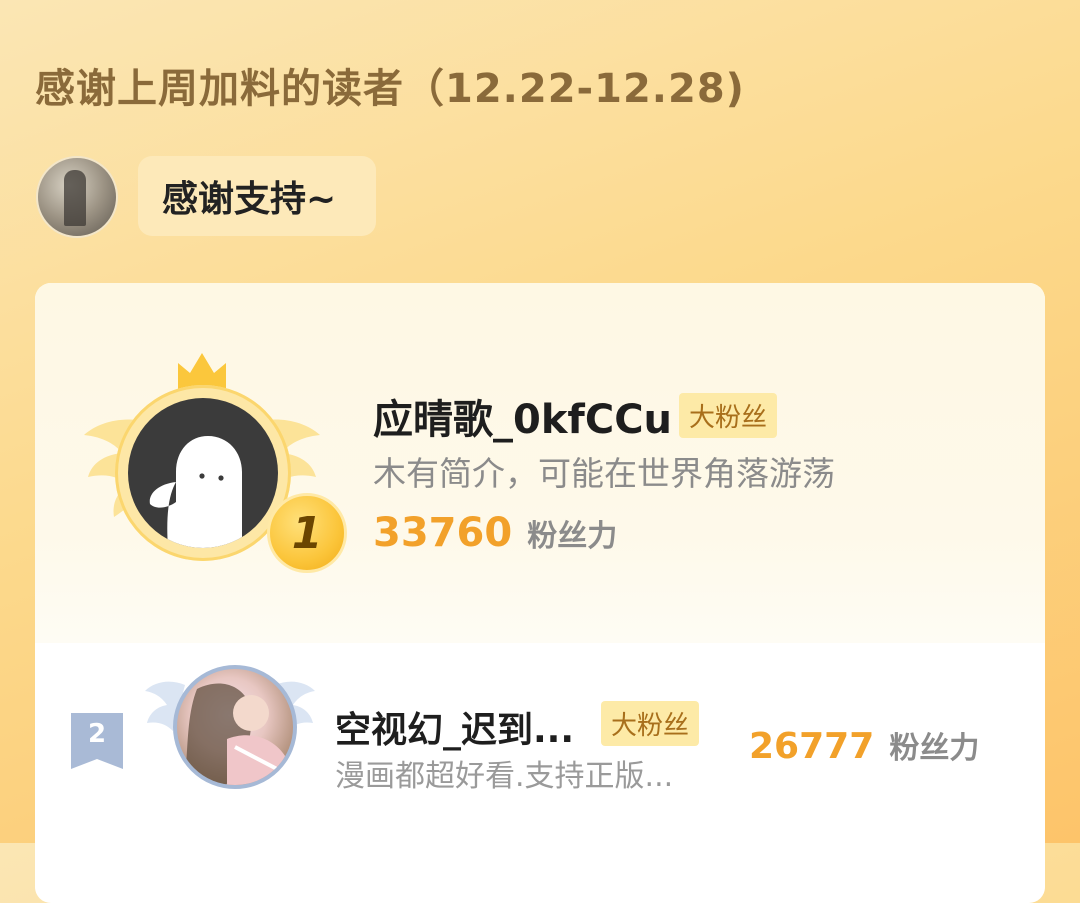 The width and height of the screenshot is (1080, 903). What do you see at coordinates (522, 416) in the screenshot?
I see `rank-1-username: 应晴歌_0kfCCu` at bounding box center [522, 416].